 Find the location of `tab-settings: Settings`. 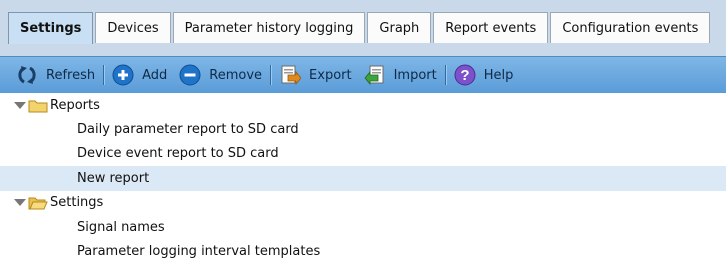

tab-settings: Settings is located at coordinates (51, 28).